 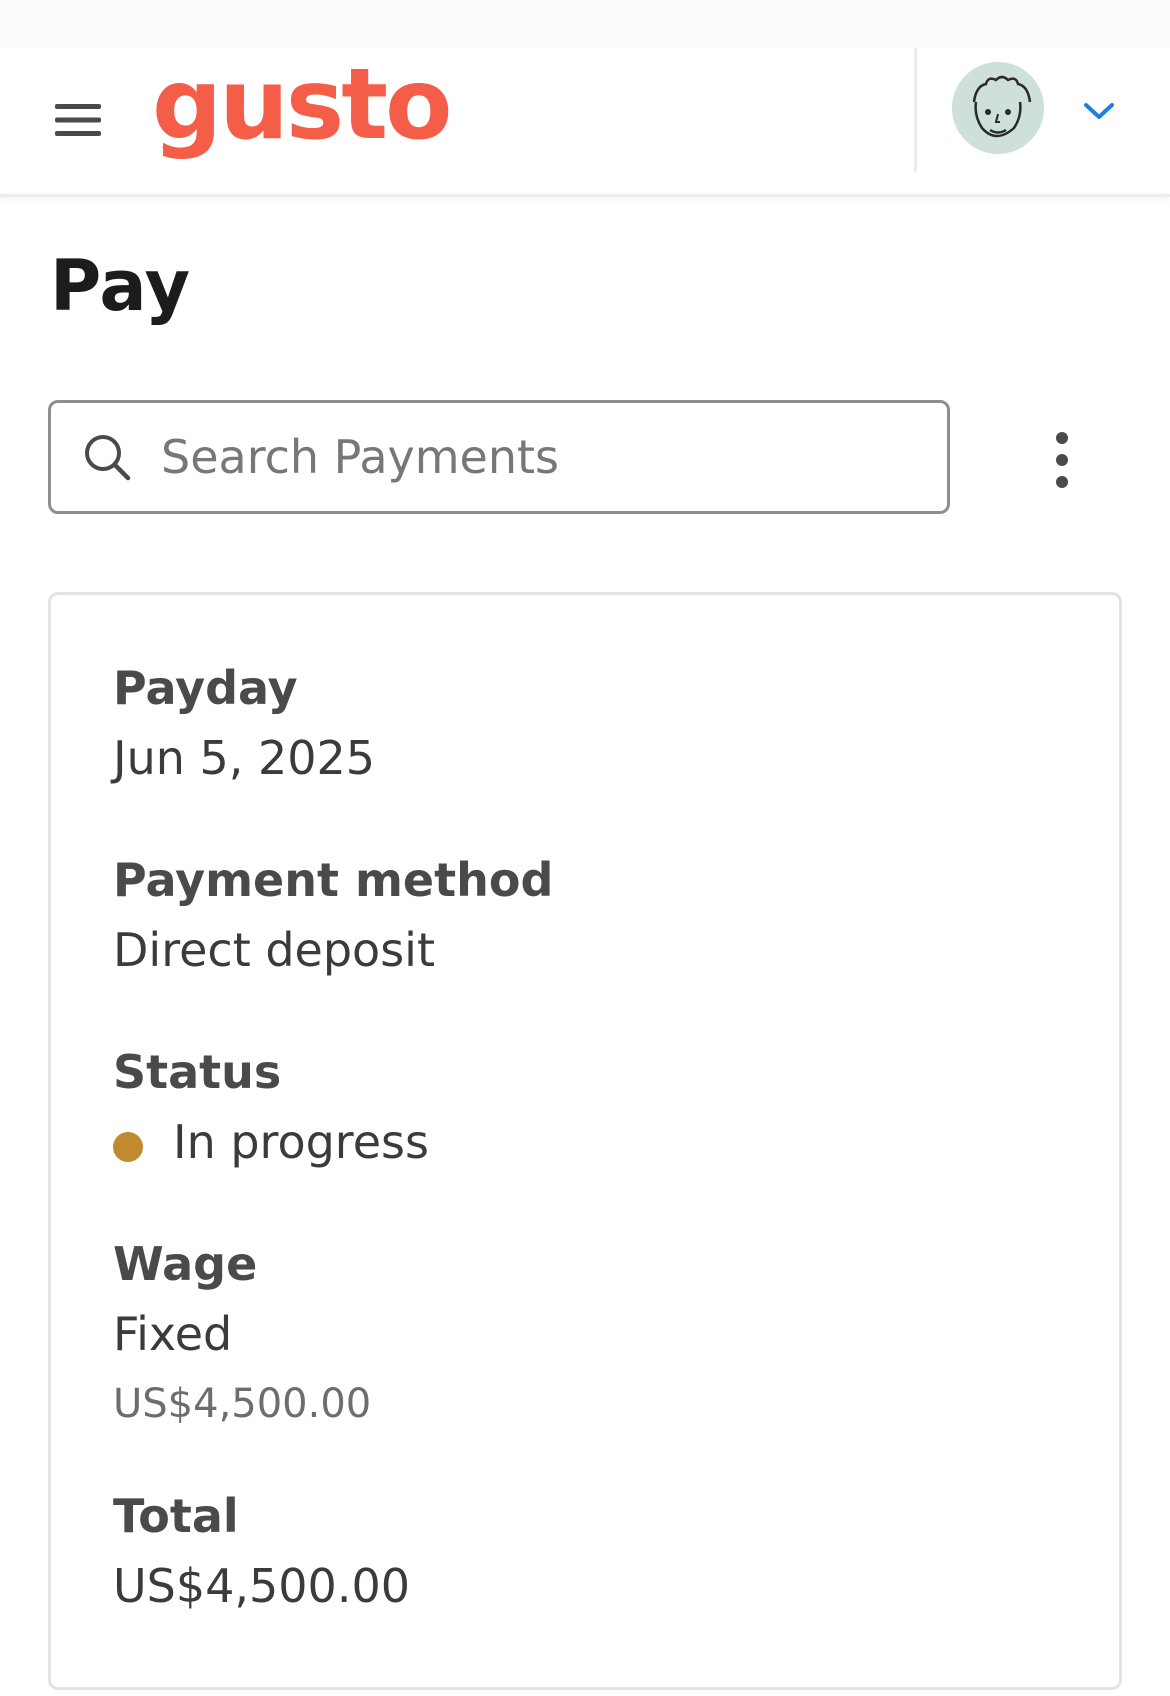 What do you see at coordinates (107, 457) in the screenshot?
I see `search-icon` at bounding box center [107, 457].